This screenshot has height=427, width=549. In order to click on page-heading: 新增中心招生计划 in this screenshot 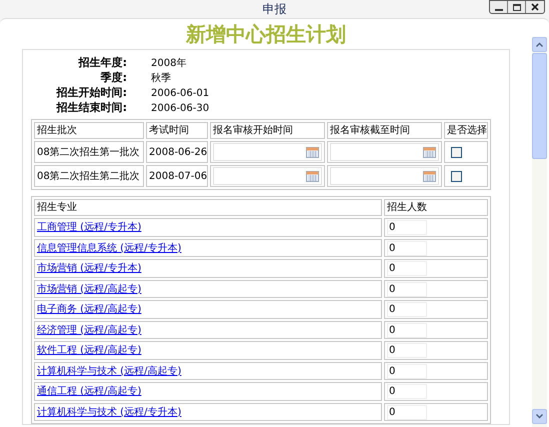, I will do `click(266, 34)`.